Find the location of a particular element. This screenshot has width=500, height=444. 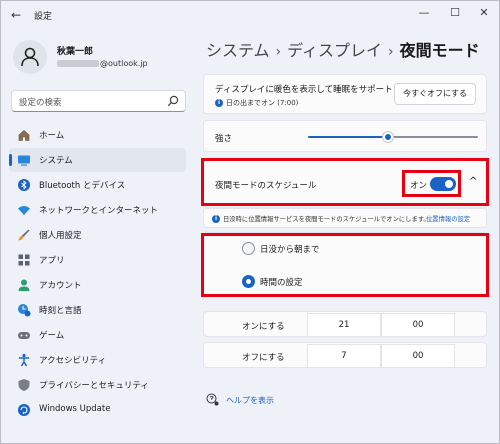

strength-card: 強さ is located at coordinates (345, 136).